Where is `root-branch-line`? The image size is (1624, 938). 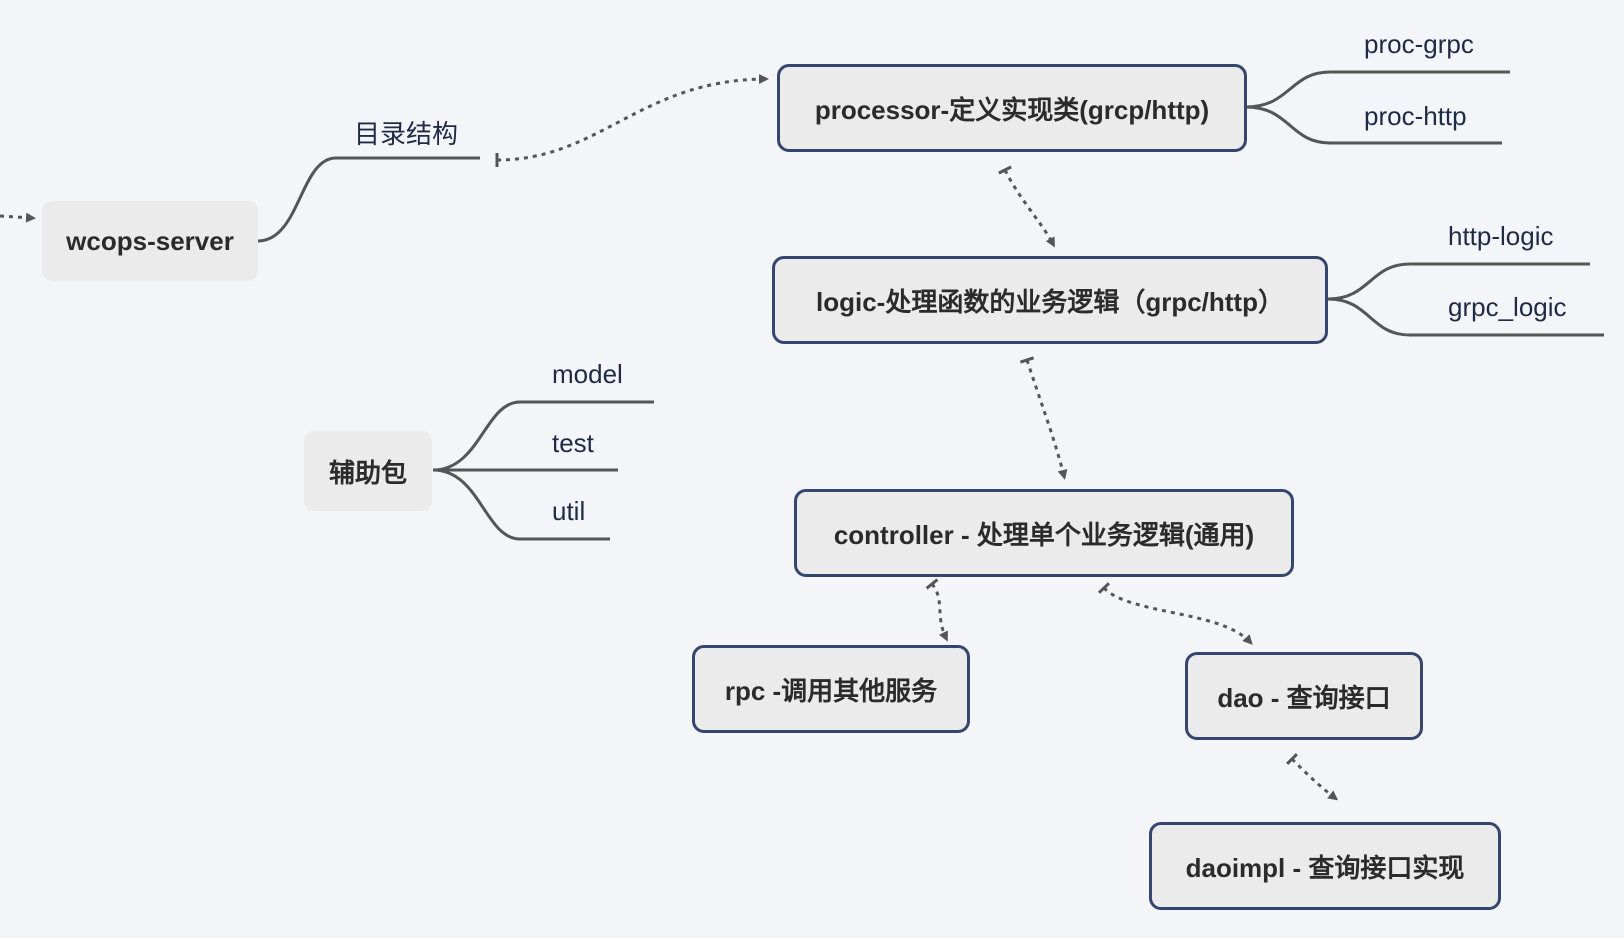
root-branch-line is located at coordinates (368, 199).